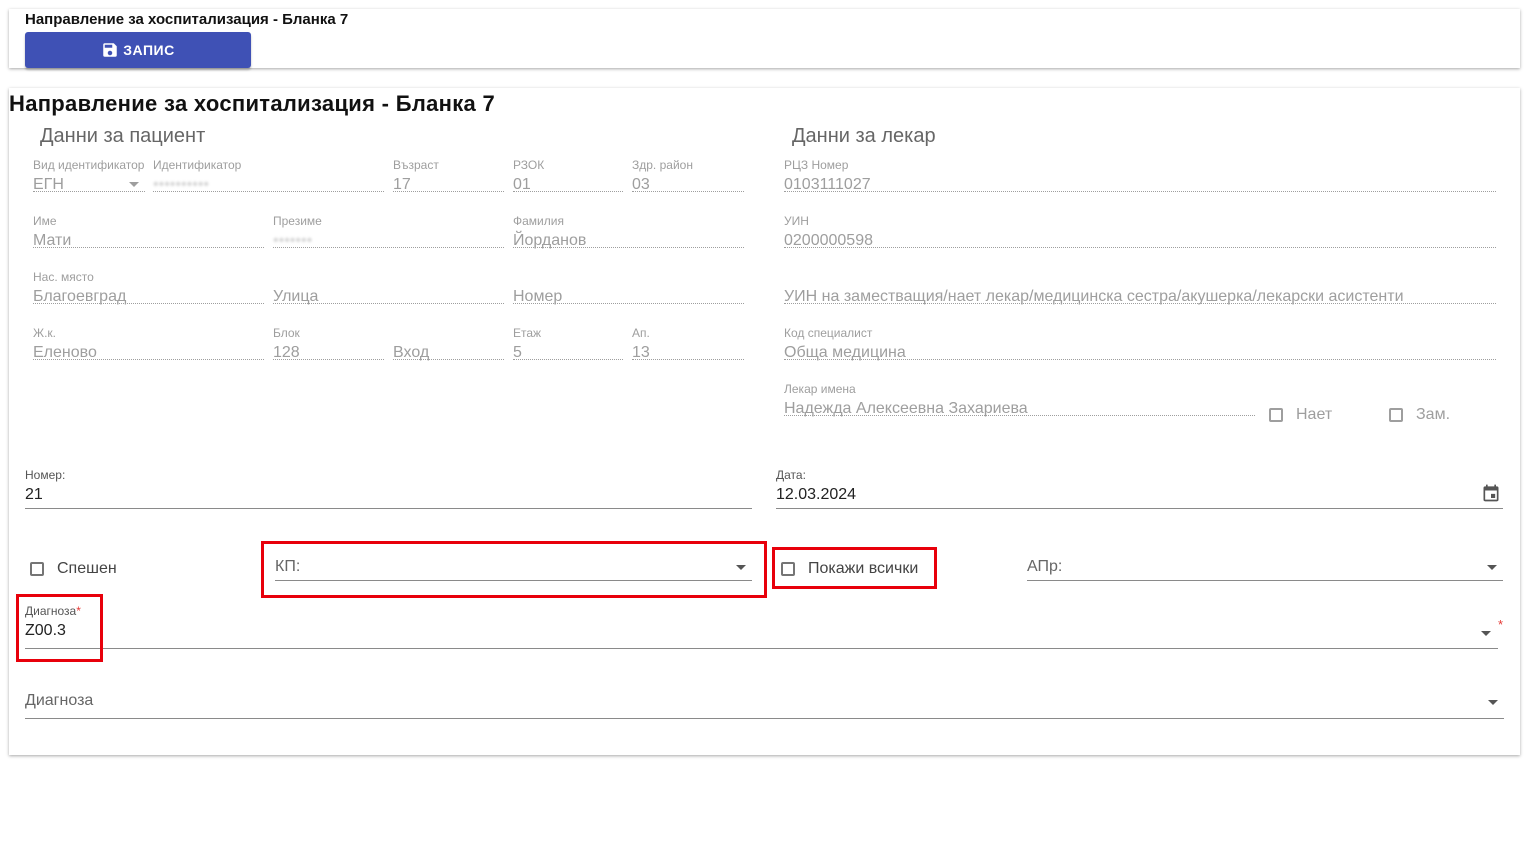 The height and width of the screenshot is (843, 1530). Describe the element at coordinates (148, 287) in the screenshot. I see `city-field: Нас. място Благоевград` at that location.